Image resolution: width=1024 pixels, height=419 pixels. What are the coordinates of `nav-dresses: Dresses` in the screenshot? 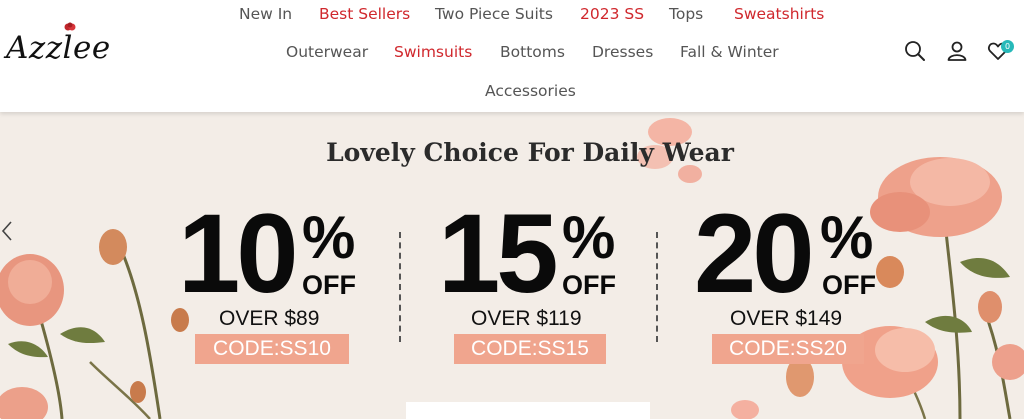 It's located at (622, 52).